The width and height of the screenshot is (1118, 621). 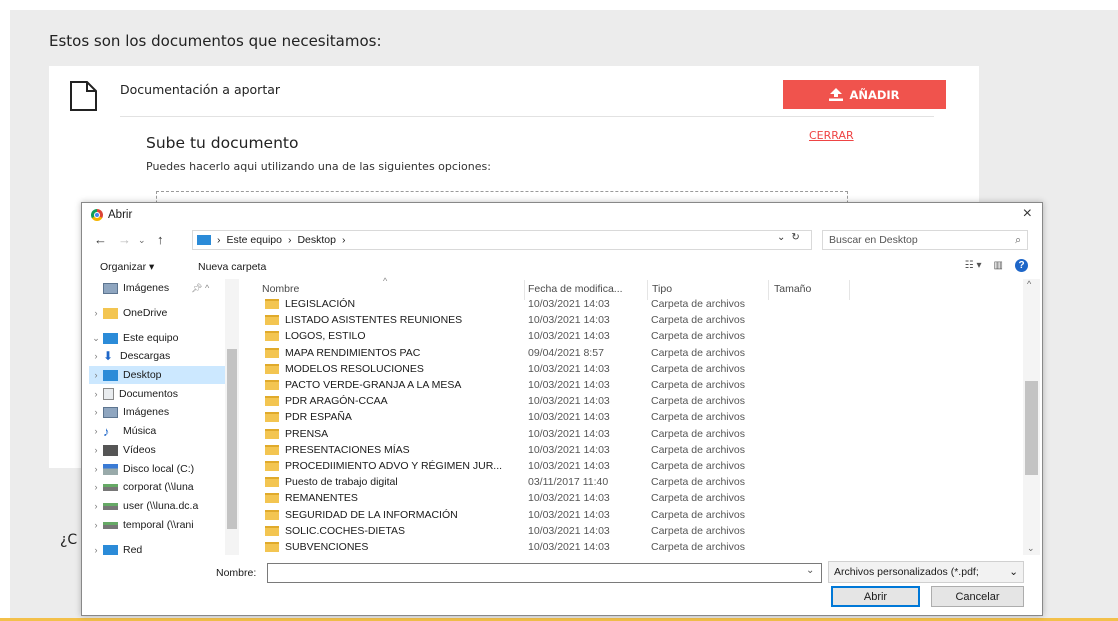 I want to click on help-icon: ?, so click(x=1021, y=265).